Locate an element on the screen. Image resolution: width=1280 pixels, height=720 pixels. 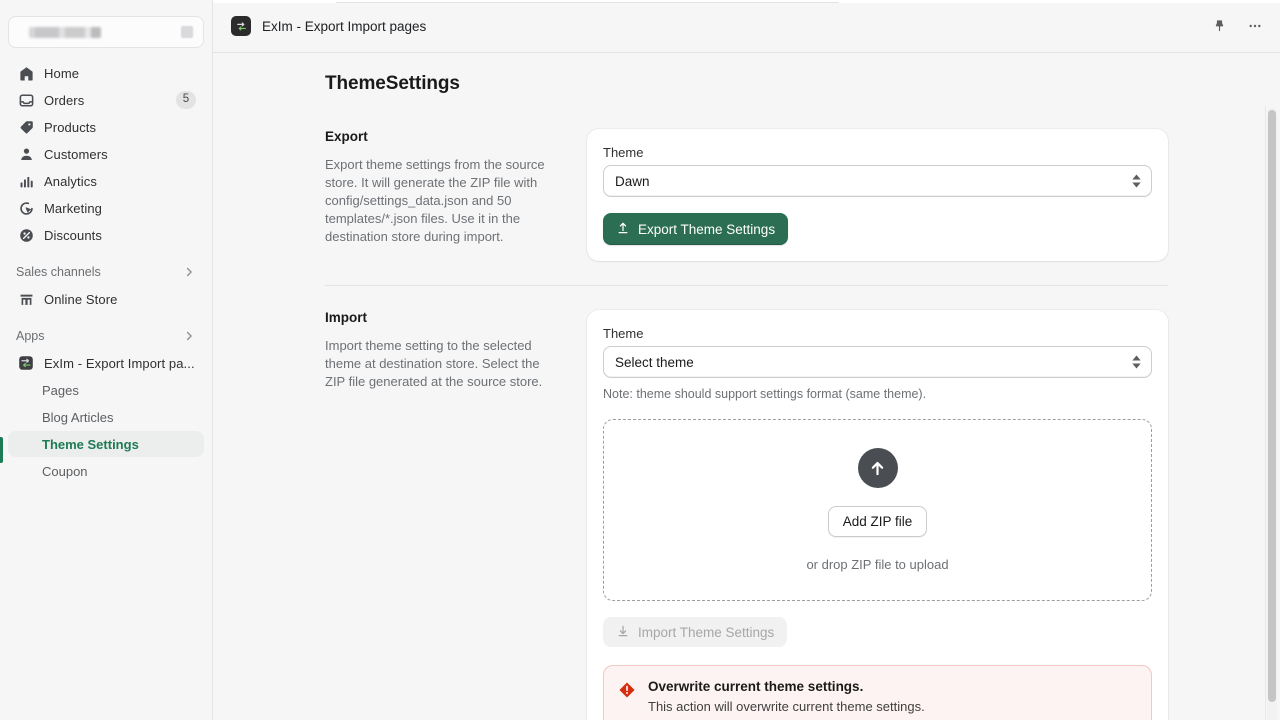
sidebar-item-label: Orders is located at coordinates (64, 100).